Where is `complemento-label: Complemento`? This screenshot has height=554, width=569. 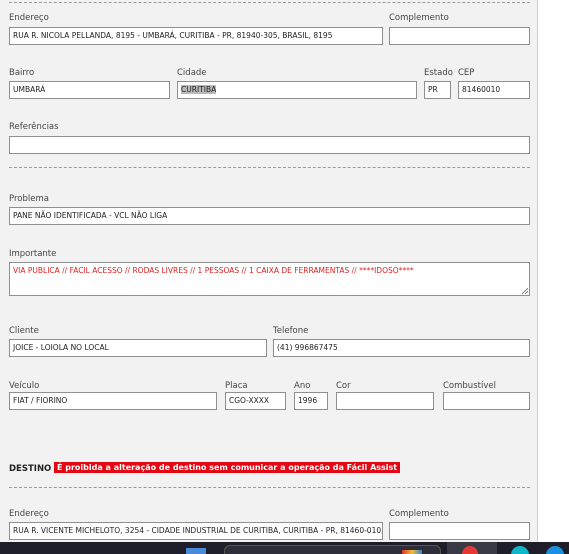 complemento-label: Complemento is located at coordinates (419, 18).